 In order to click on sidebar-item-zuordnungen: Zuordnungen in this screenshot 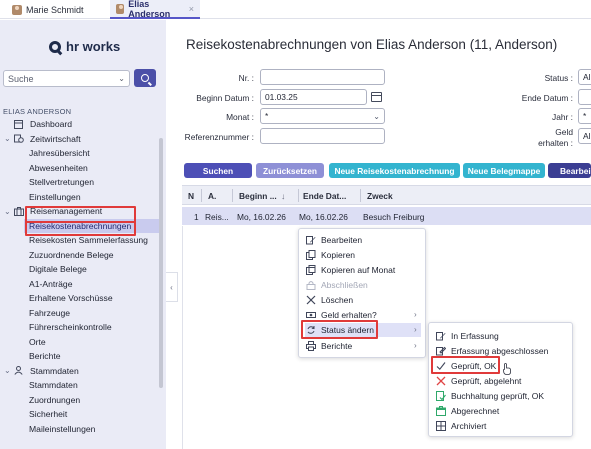, I will do `click(80, 400)`.